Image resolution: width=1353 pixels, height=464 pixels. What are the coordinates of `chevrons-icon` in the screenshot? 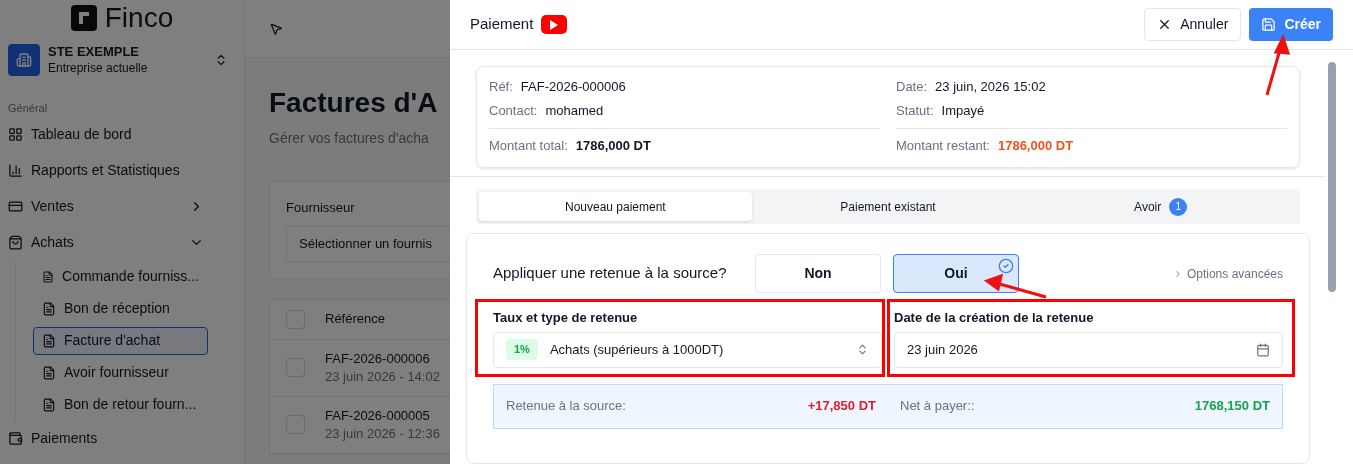 It's located at (862, 349).